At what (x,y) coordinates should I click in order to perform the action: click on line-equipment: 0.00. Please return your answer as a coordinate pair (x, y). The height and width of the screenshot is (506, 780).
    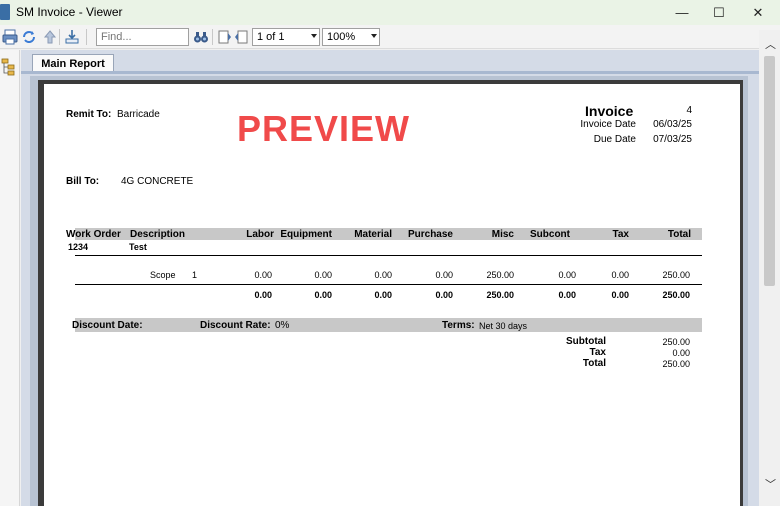
    Looking at the image, I should click on (323, 275).